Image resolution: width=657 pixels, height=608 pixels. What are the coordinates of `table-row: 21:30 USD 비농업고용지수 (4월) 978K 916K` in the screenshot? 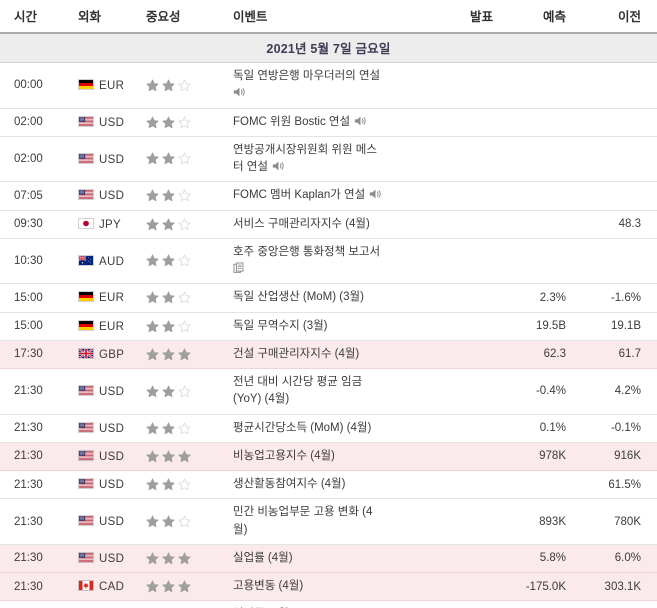 It's located at (328, 457).